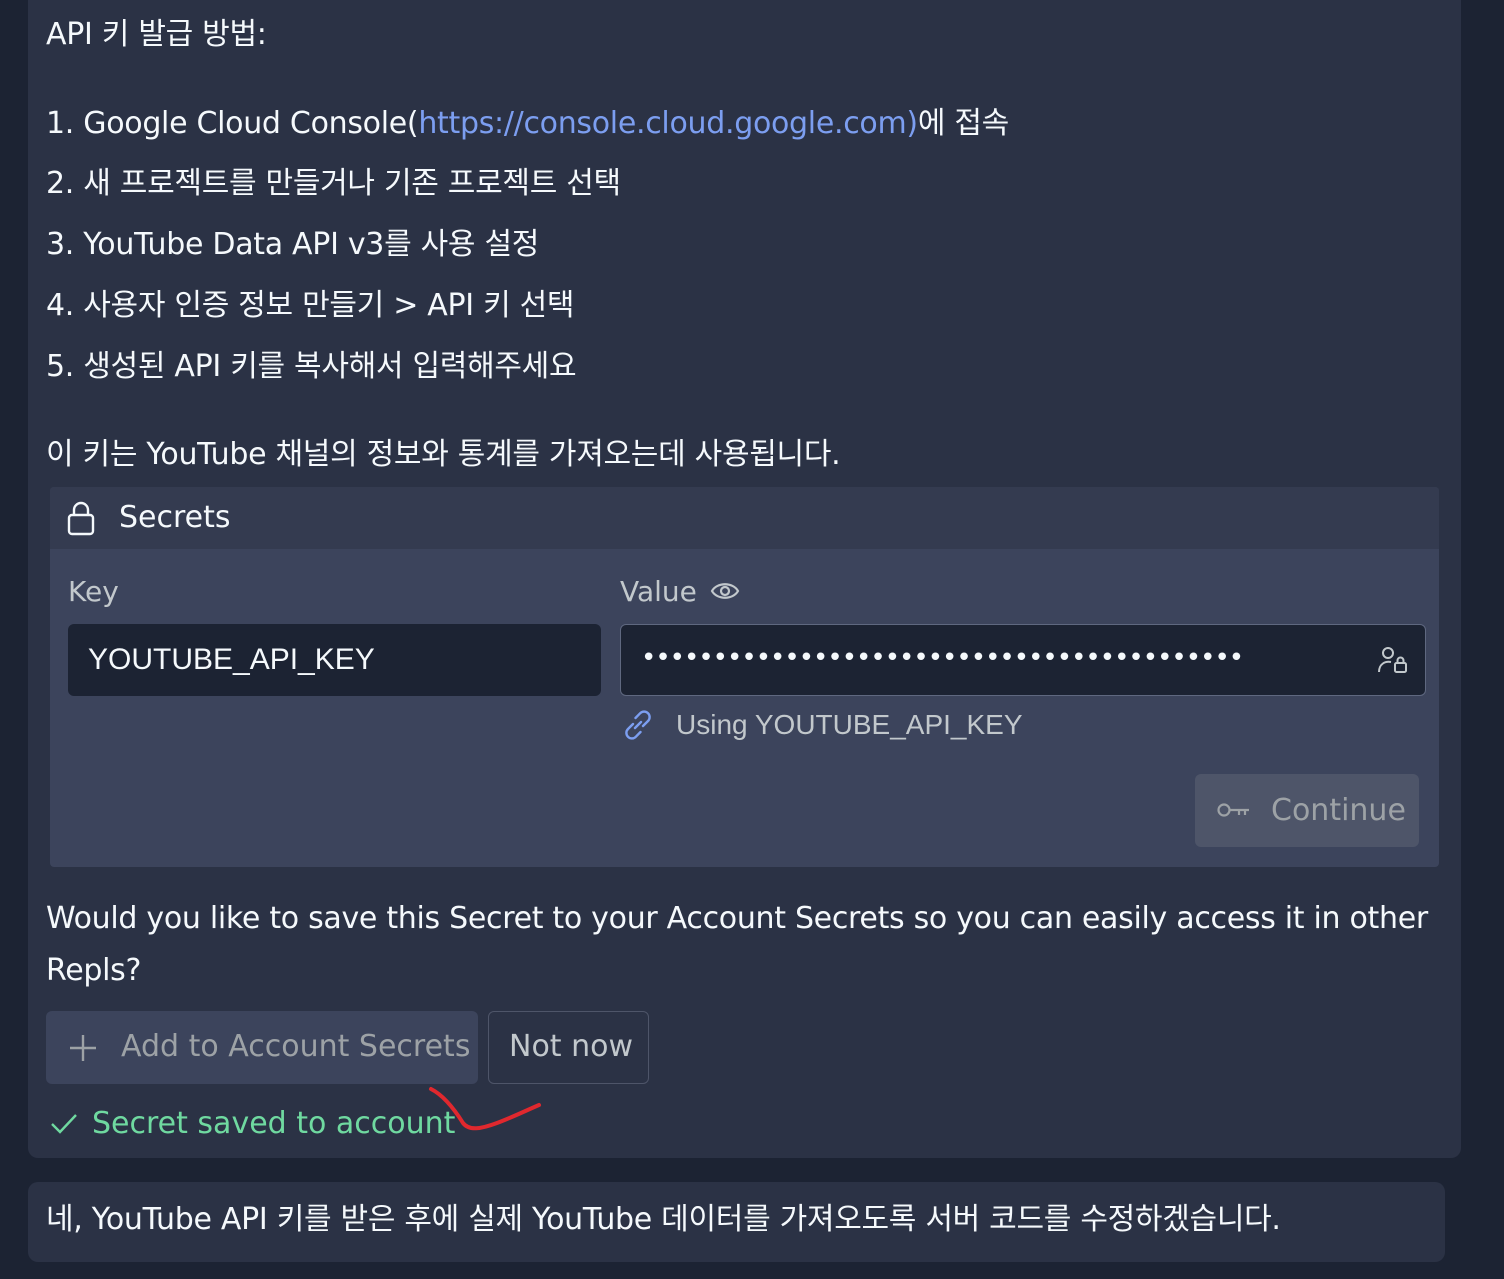 Image resolution: width=1504 pixels, height=1279 pixels. Describe the element at coordinates (83, 1048) in the screenshot. I see `plus-icon` at that location.